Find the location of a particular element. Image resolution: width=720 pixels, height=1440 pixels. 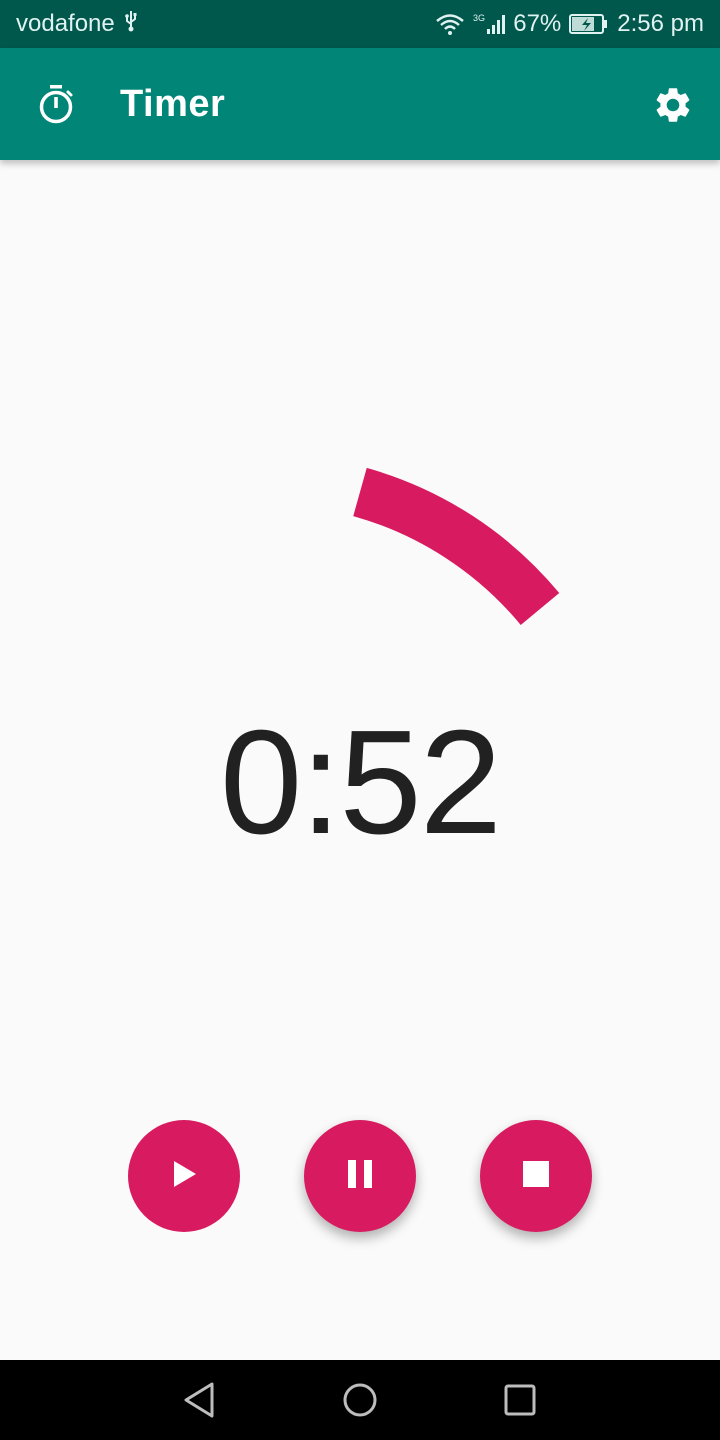

battery-percent: 67% is located at coordinates (537, 23).